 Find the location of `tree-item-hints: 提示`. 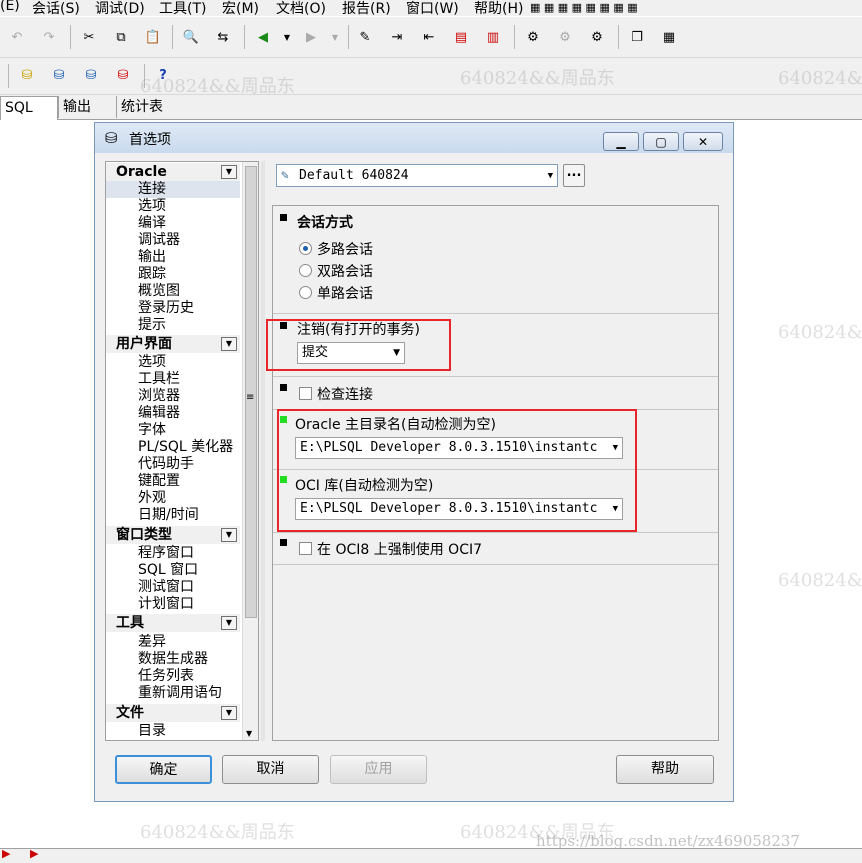

tree-item-hints: 提示 is located at coordinates (152, 325).